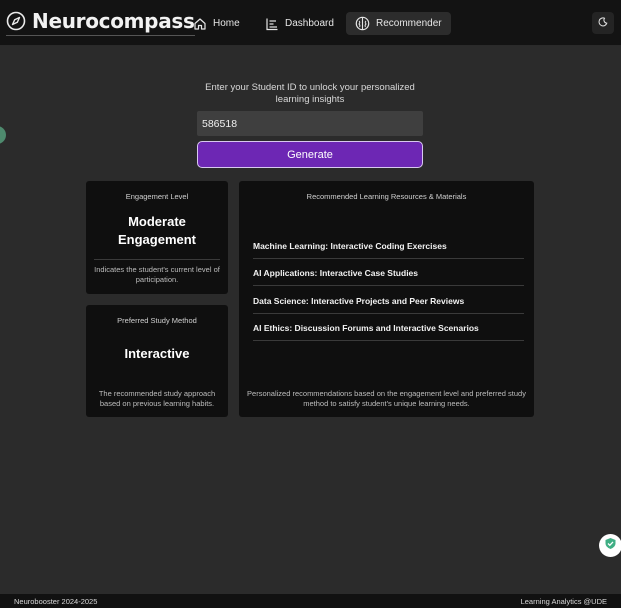 This screenshot has width=621, height=608. I want to click on engagement-value-line1: Moderate, so click(157, 221).